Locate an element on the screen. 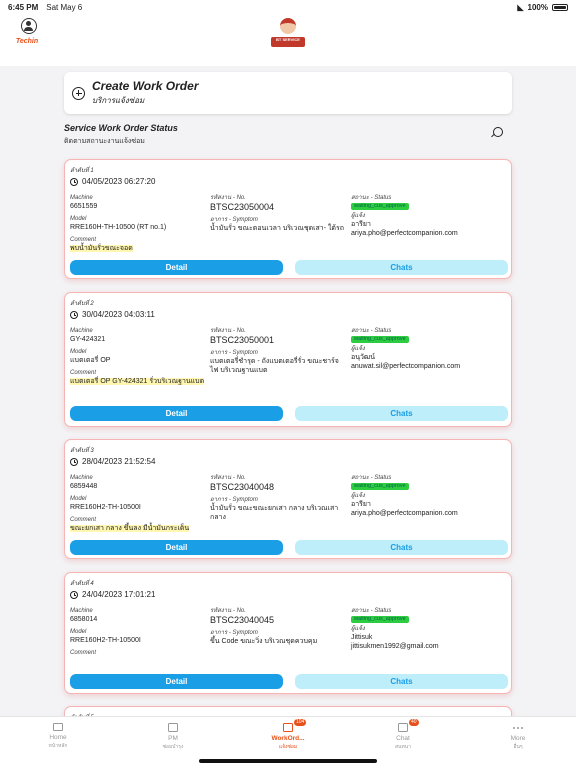  app-header: Techin BT SERVICE is located at coordinates (288, 40).